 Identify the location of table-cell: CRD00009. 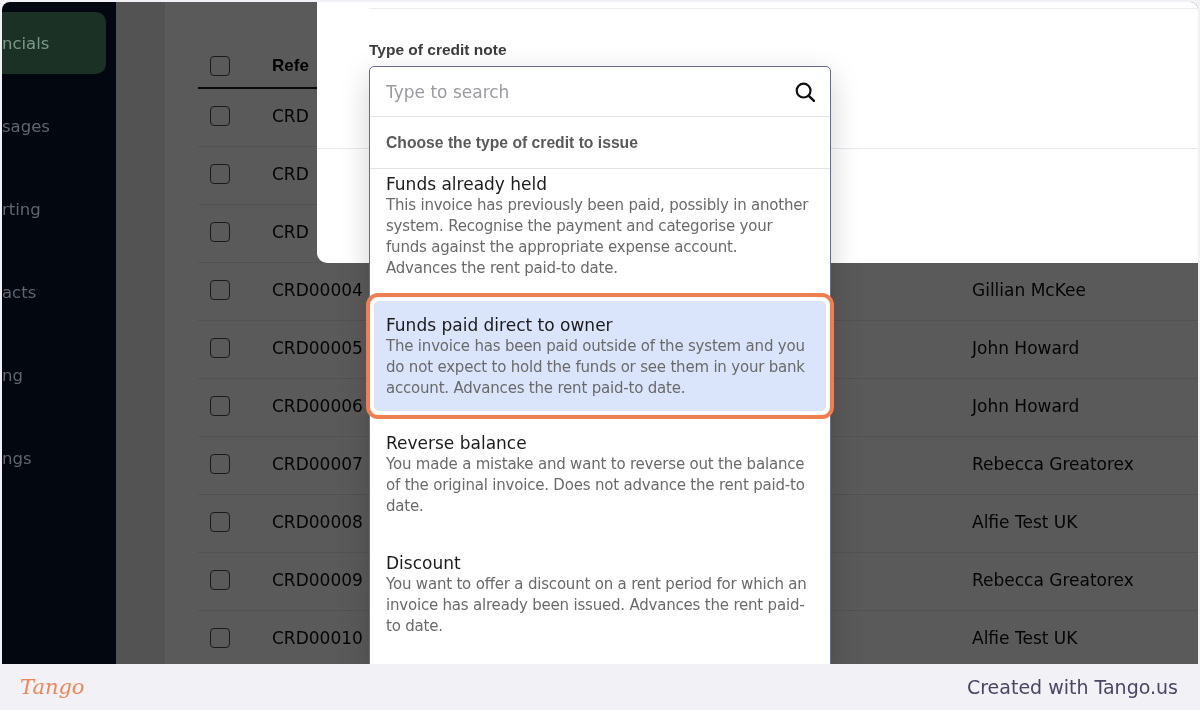
(317, 579).